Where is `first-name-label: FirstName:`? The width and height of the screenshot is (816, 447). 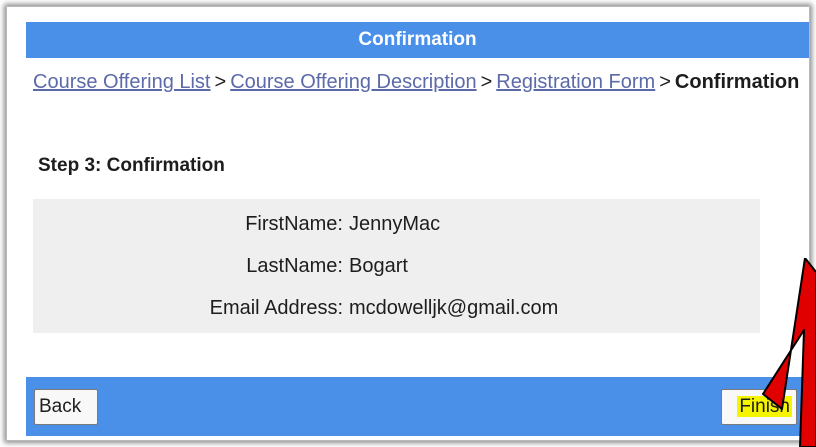 first-name-label: FirstName: is located at coordinates (294, 224).